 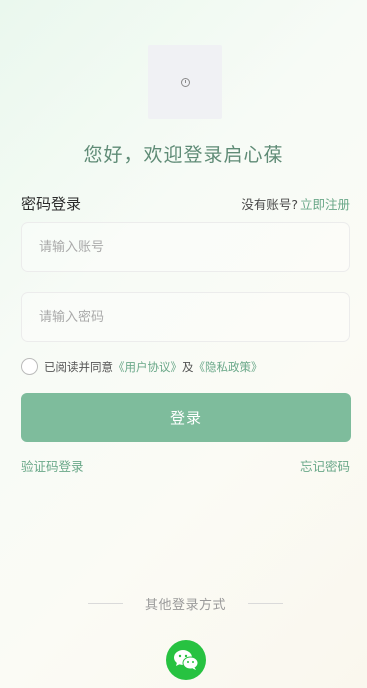 I want to click on sms-login-link: 验证码登录, so click(x=52, y=465).